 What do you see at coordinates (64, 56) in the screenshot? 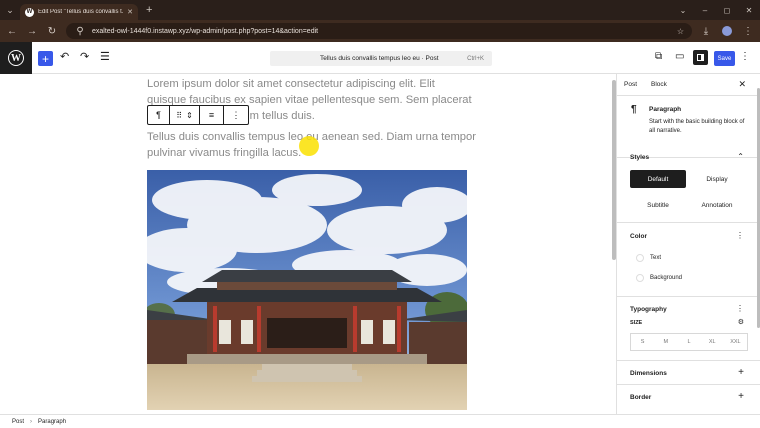
I see `undo-icon: ↶` at bounding box center [64, 56].